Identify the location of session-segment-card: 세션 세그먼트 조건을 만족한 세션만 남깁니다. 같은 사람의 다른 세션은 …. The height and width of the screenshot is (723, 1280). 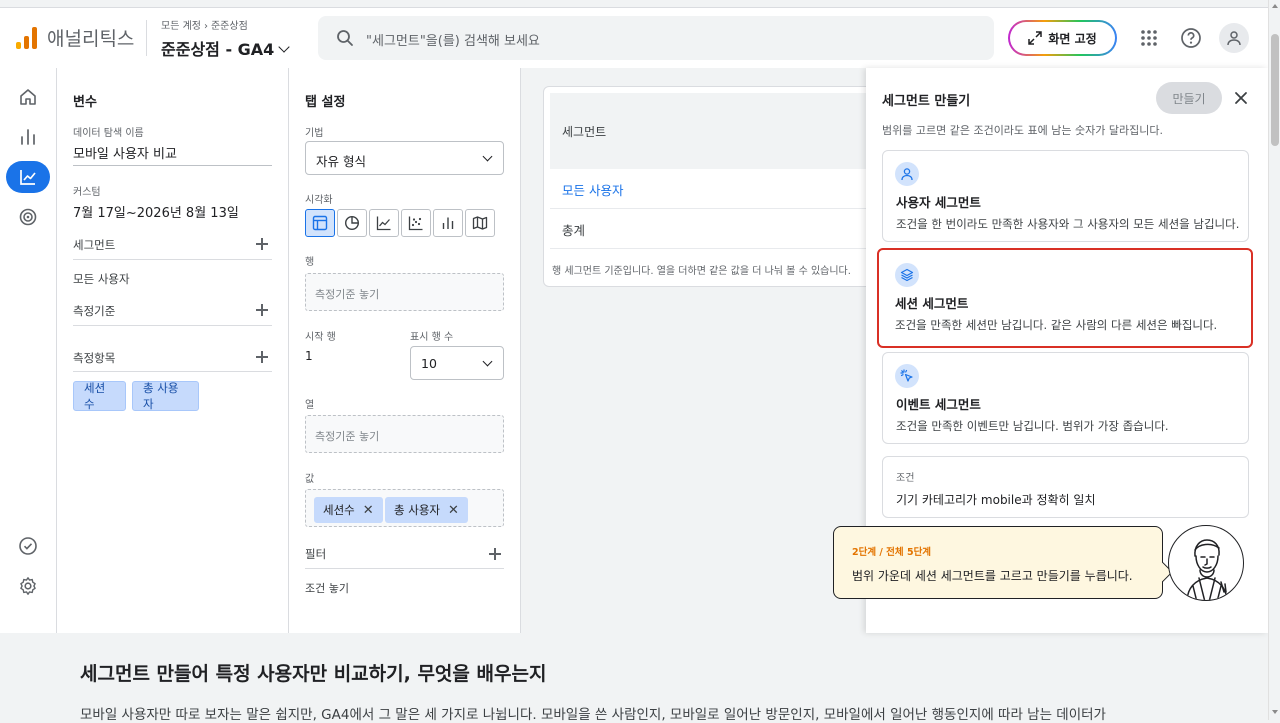
(1065, 298).